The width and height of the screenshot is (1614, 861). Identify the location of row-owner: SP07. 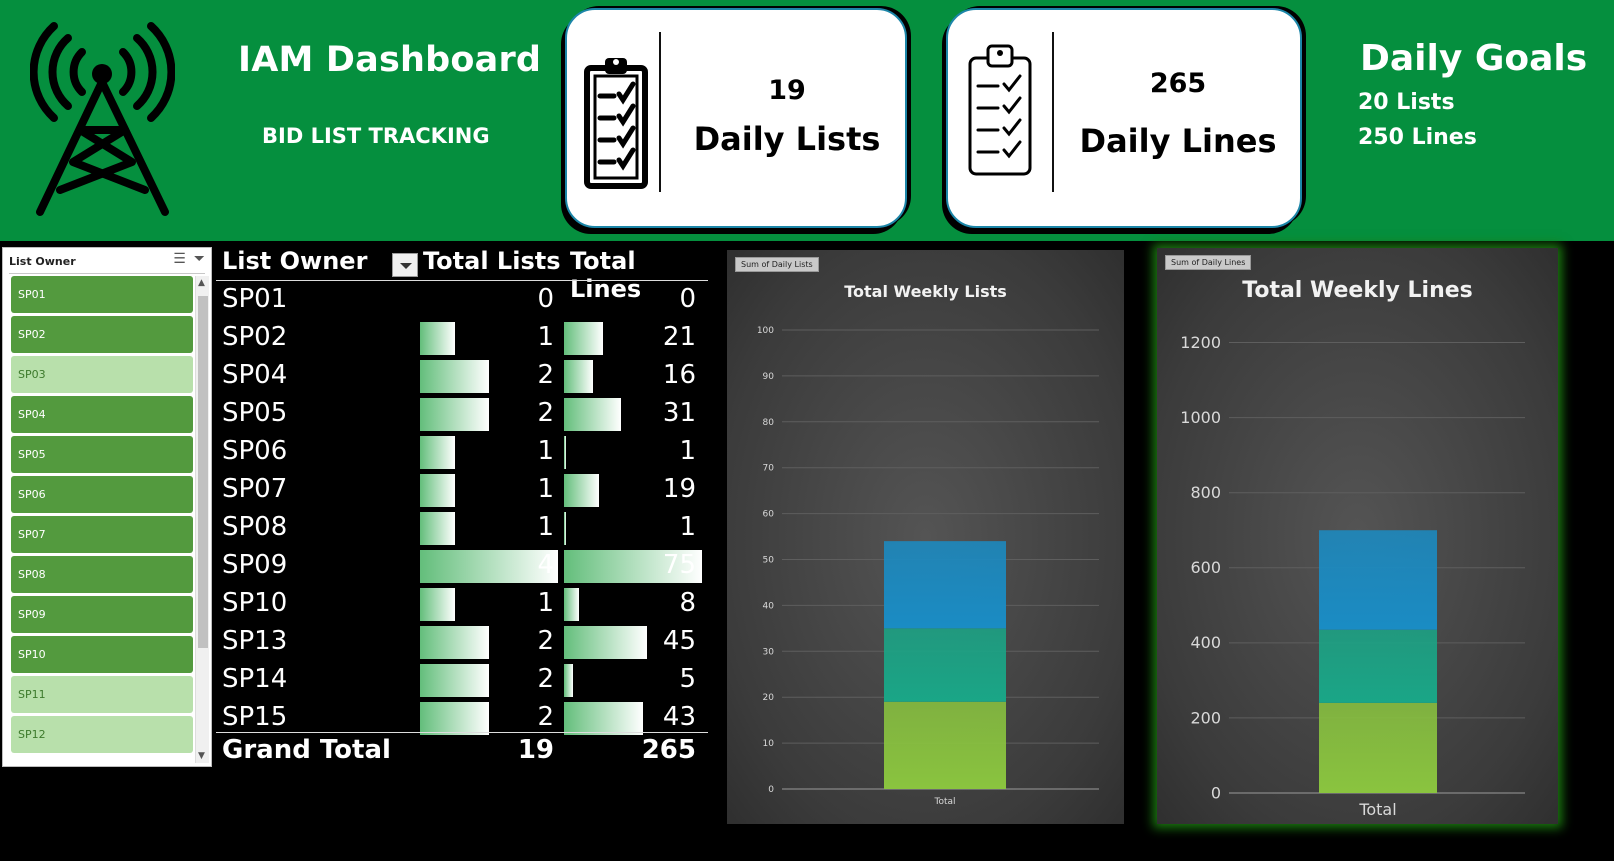
(255, 489).